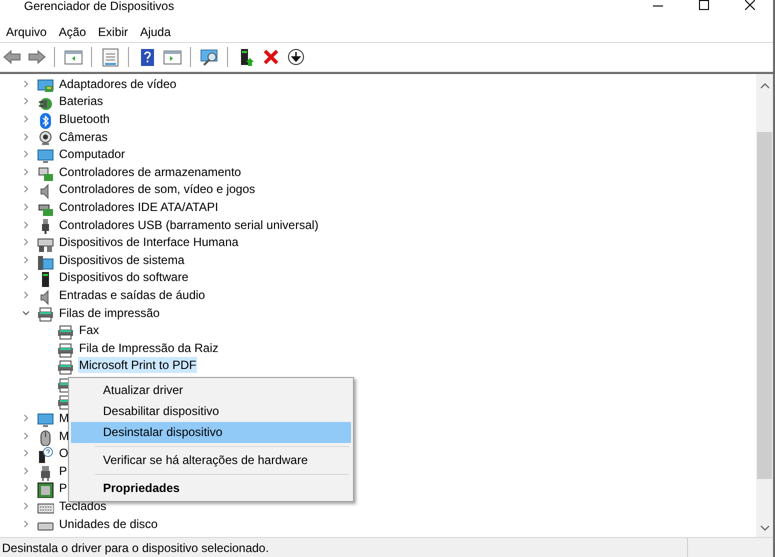 This screenshot has height=557, width=775. Describe the element at coordinates (157, 189) in the screenshot. I see `tree-item: Controladores de som, vídeo e jogos` at that location.